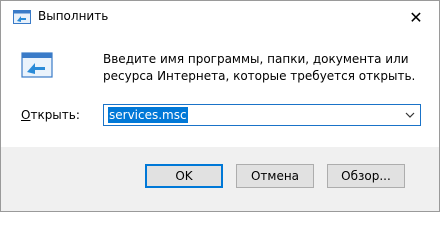 The width and height of the screenshot is (440, 240). Describe the element at coordinates (220, 17) in the screenshot. I see `title-bar: Выполнить ✕` at that location.